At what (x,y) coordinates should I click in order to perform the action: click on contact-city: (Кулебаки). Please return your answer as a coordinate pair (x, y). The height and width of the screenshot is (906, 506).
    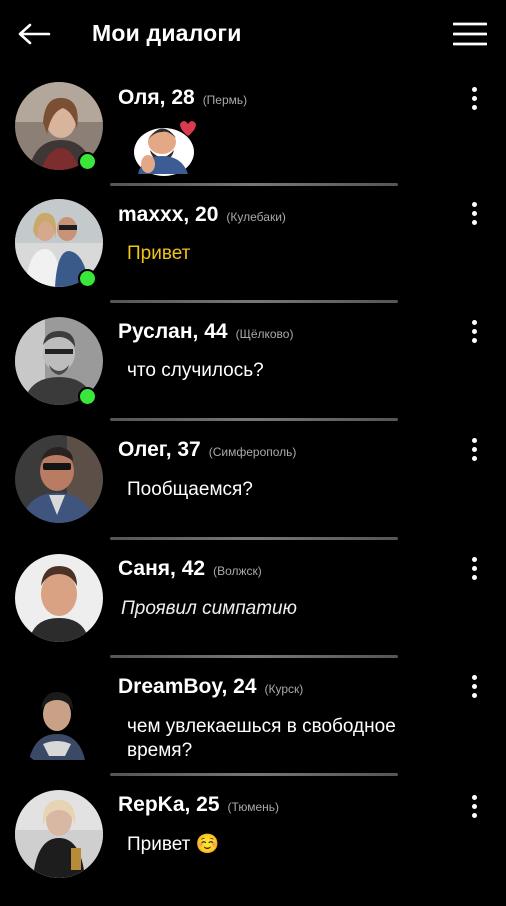
    Looking at the image, I should click on (256, 217).